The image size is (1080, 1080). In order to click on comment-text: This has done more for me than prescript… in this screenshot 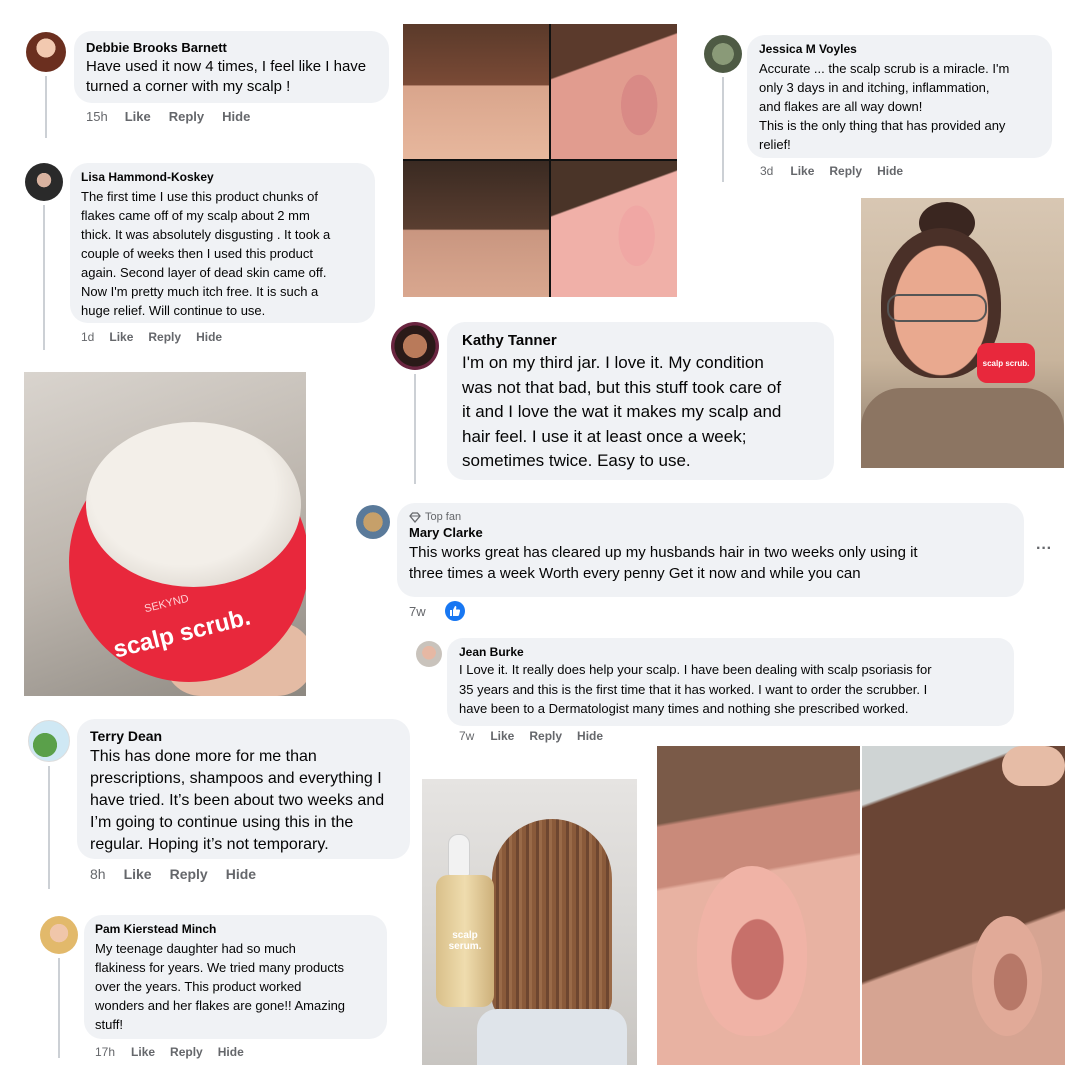, I will do `click(237, 800)`.